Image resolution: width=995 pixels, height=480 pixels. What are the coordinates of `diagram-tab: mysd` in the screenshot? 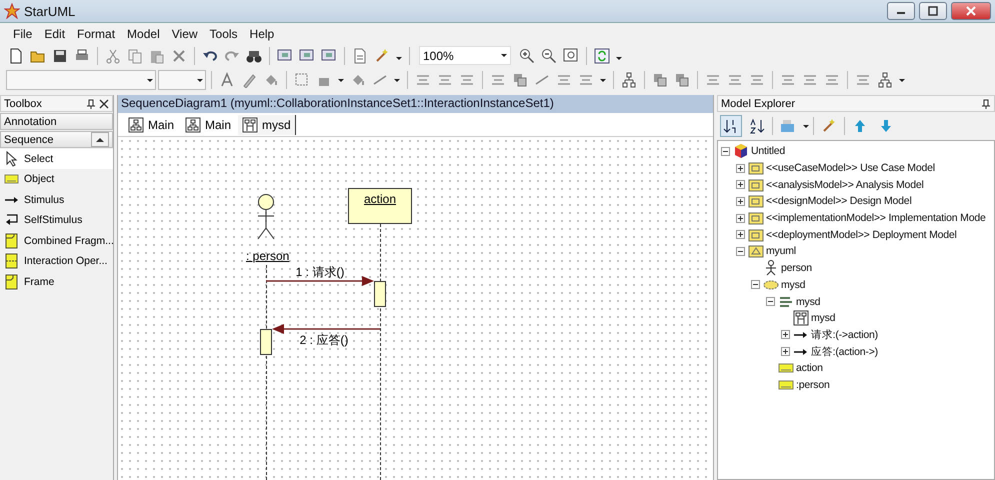 It's located at (267, 124).